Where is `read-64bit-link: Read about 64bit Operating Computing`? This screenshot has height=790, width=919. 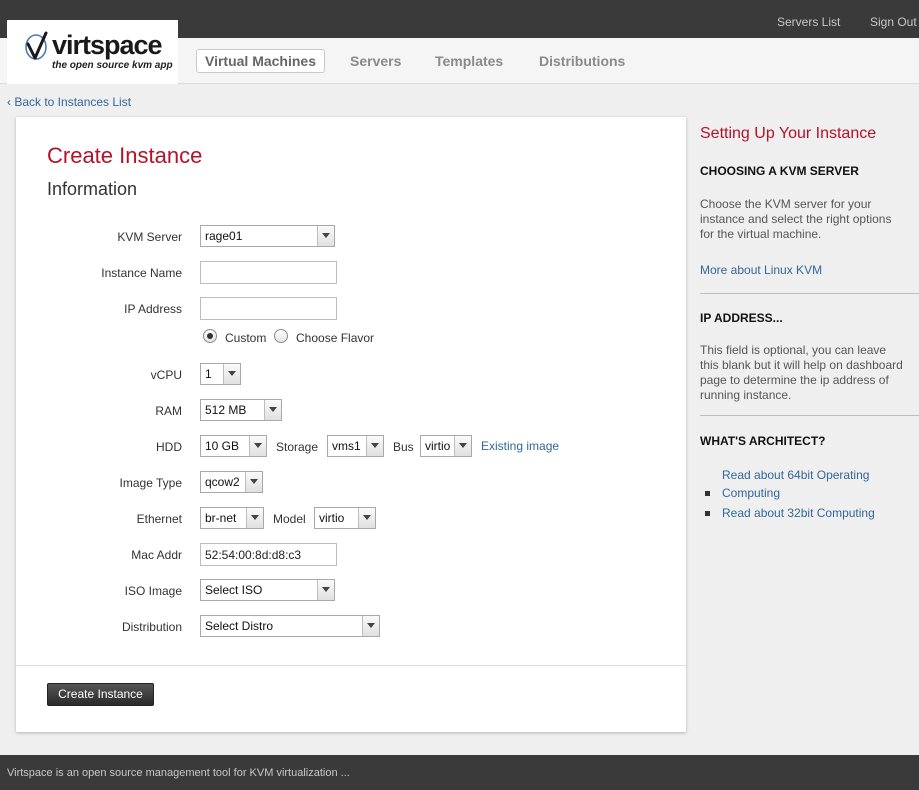 read-64bit-link: Read about 64bit Operating Computing is located at coordinates (812, 484).